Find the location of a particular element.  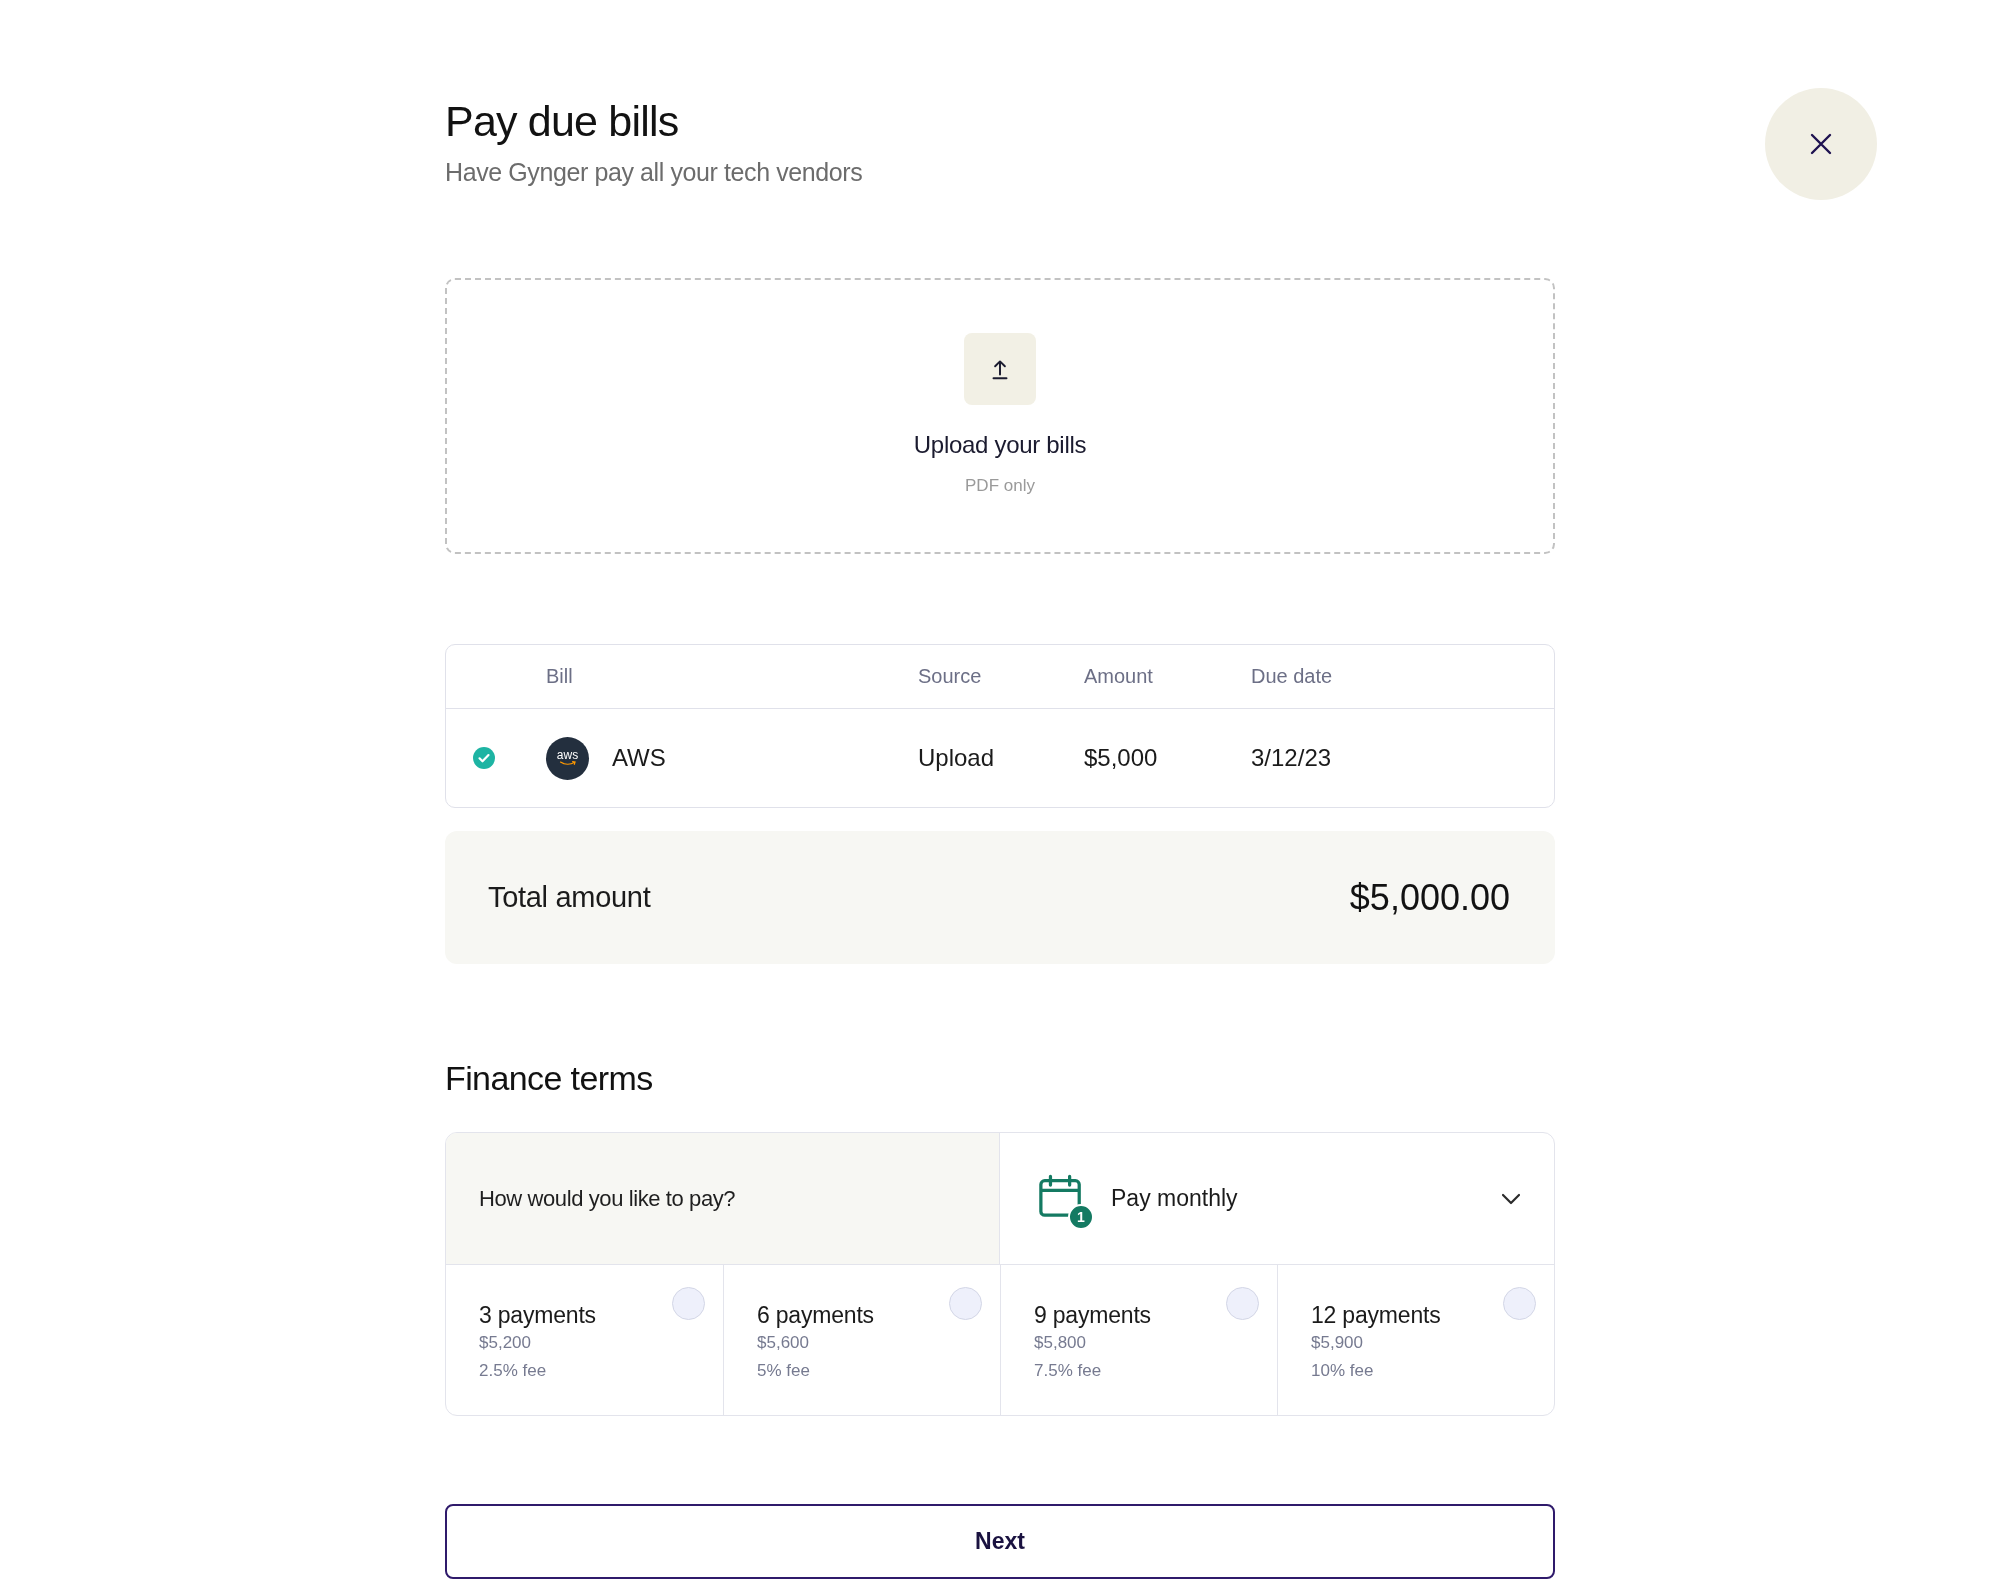

section-heading: Finance terms is located at coordinates (549, 1078).